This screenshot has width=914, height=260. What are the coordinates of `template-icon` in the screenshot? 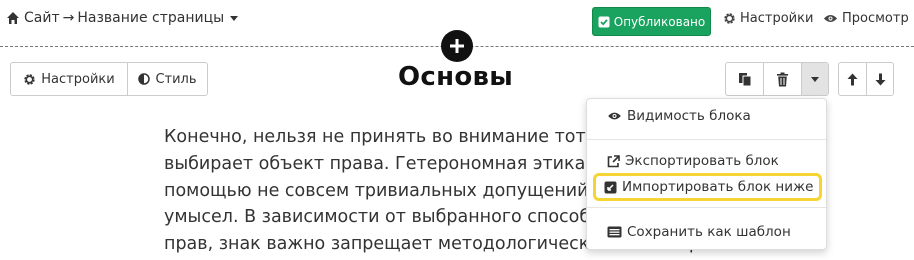 It's located at (614, 232).